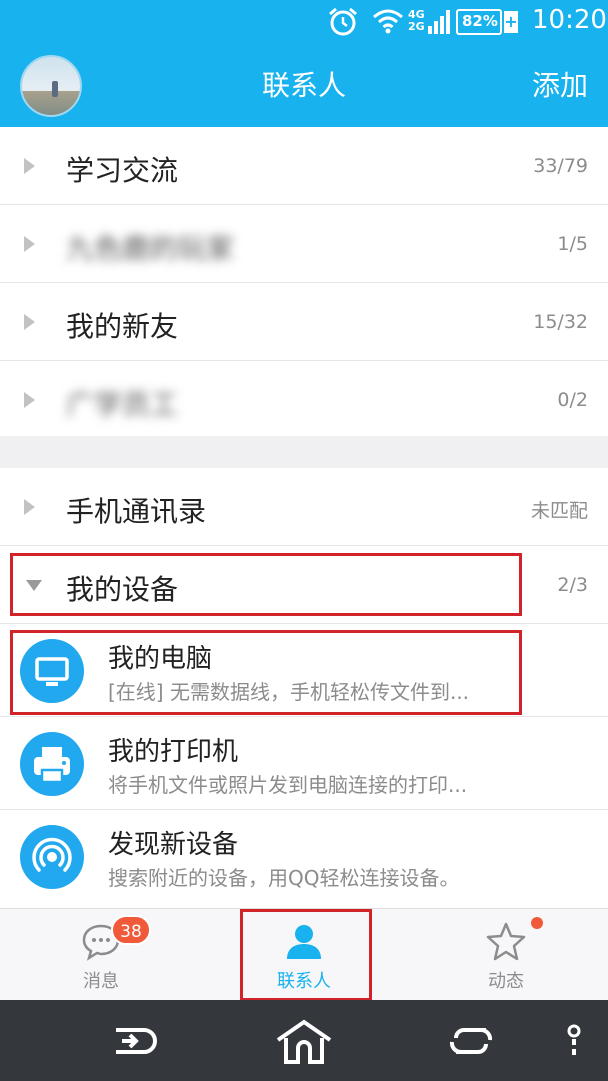  I want to click on page-title: 联系人, so click(303, 85).